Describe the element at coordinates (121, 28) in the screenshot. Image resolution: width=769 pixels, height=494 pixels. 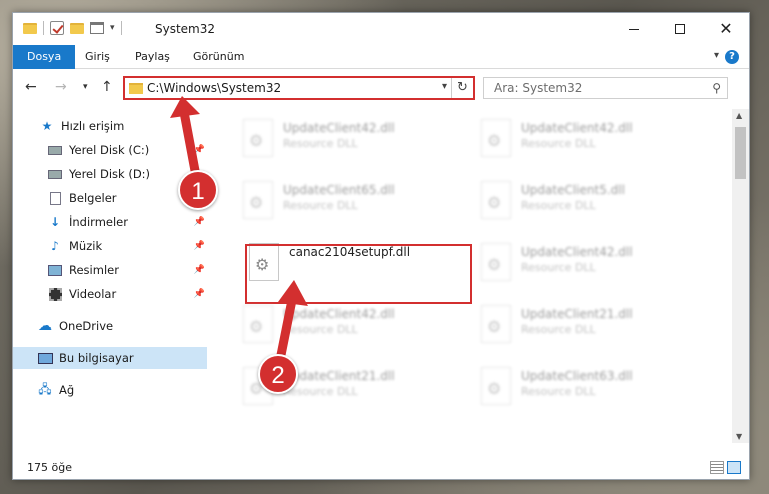
I see `separator` at that location.